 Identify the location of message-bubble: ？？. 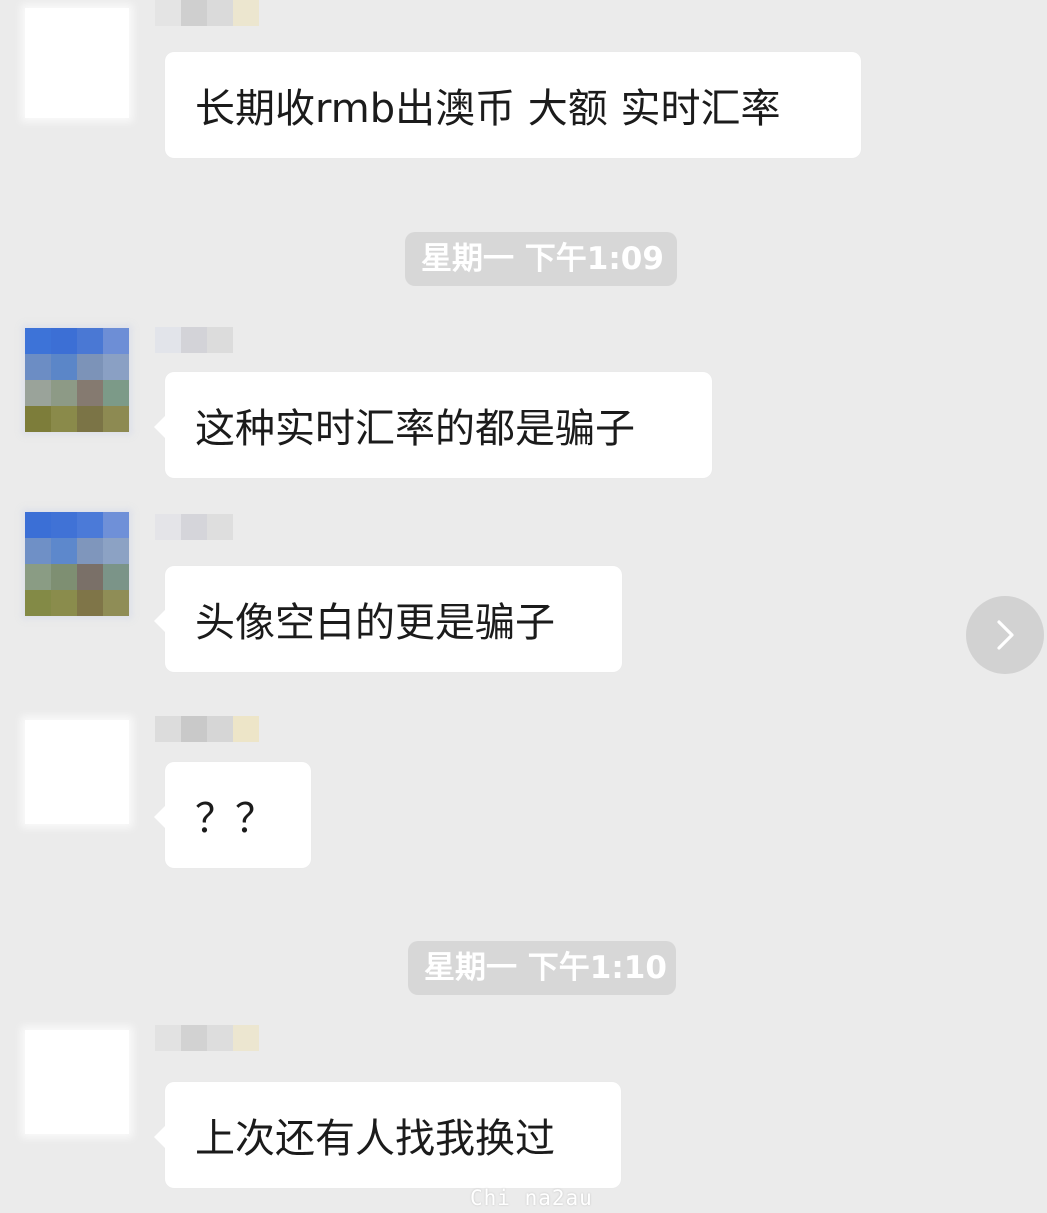
(232, 815).